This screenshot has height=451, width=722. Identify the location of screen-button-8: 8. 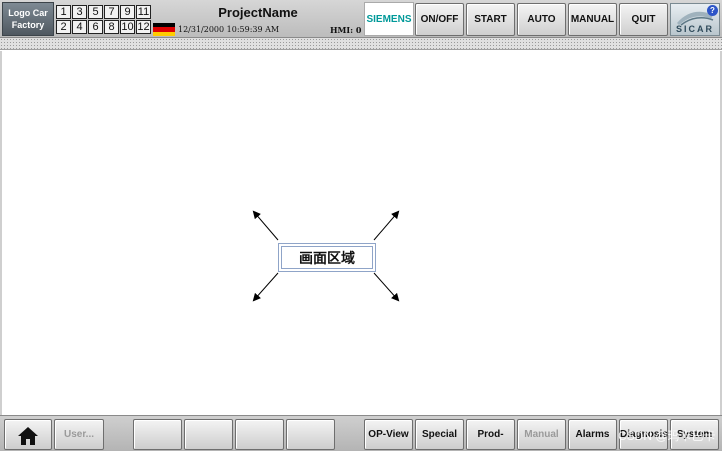
(111, 27).